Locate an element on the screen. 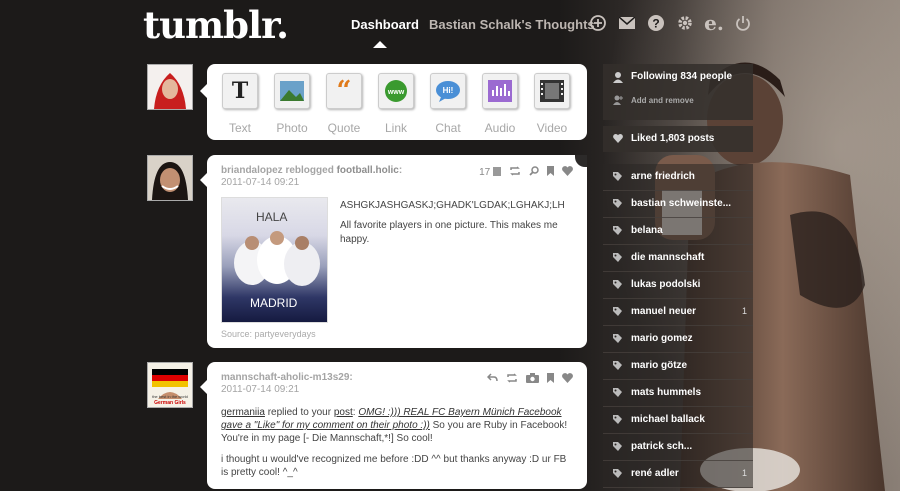 The image size is (900, 491). audio-icon is located at coordinates (500, 91).